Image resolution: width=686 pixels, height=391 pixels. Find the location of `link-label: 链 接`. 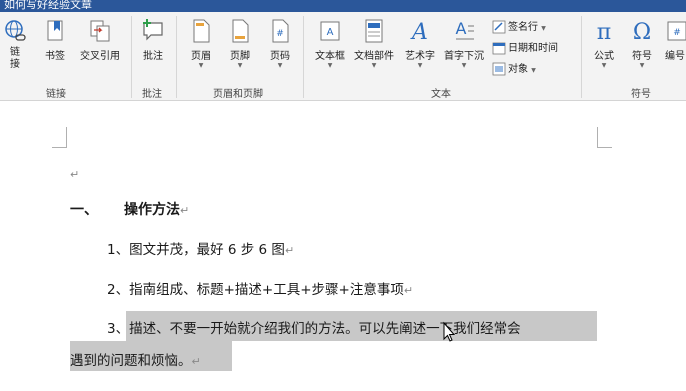

link-label: 链 接 is located at coordinates (15, 58).